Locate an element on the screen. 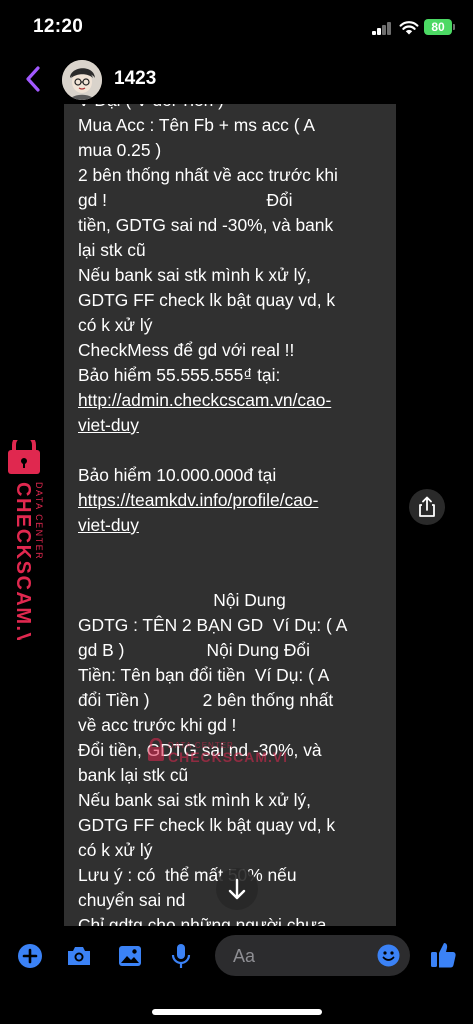 Image resolution: width=473 pixels, height=1024 pixels. message-line: 2 bên thống nhất về acc trước khi is located at coordinates (208, 175).